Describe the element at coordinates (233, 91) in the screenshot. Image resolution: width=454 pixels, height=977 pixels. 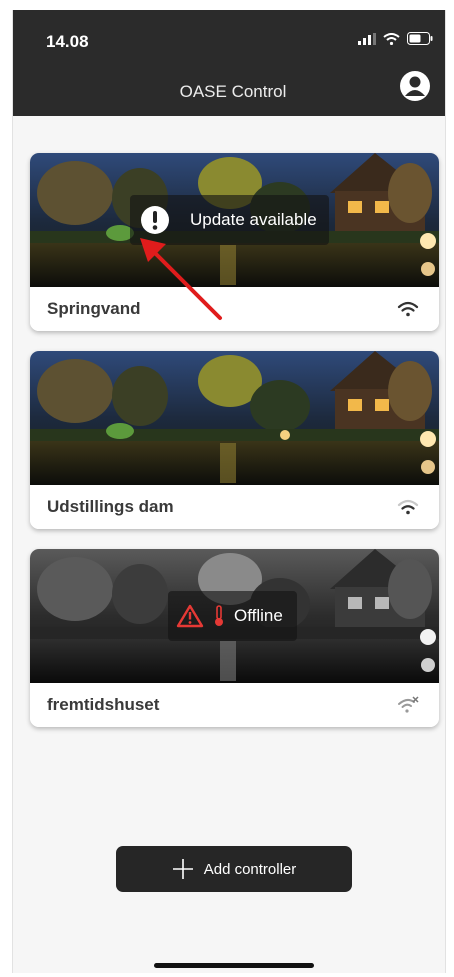
I see `page-title: OASE Control` at that location.